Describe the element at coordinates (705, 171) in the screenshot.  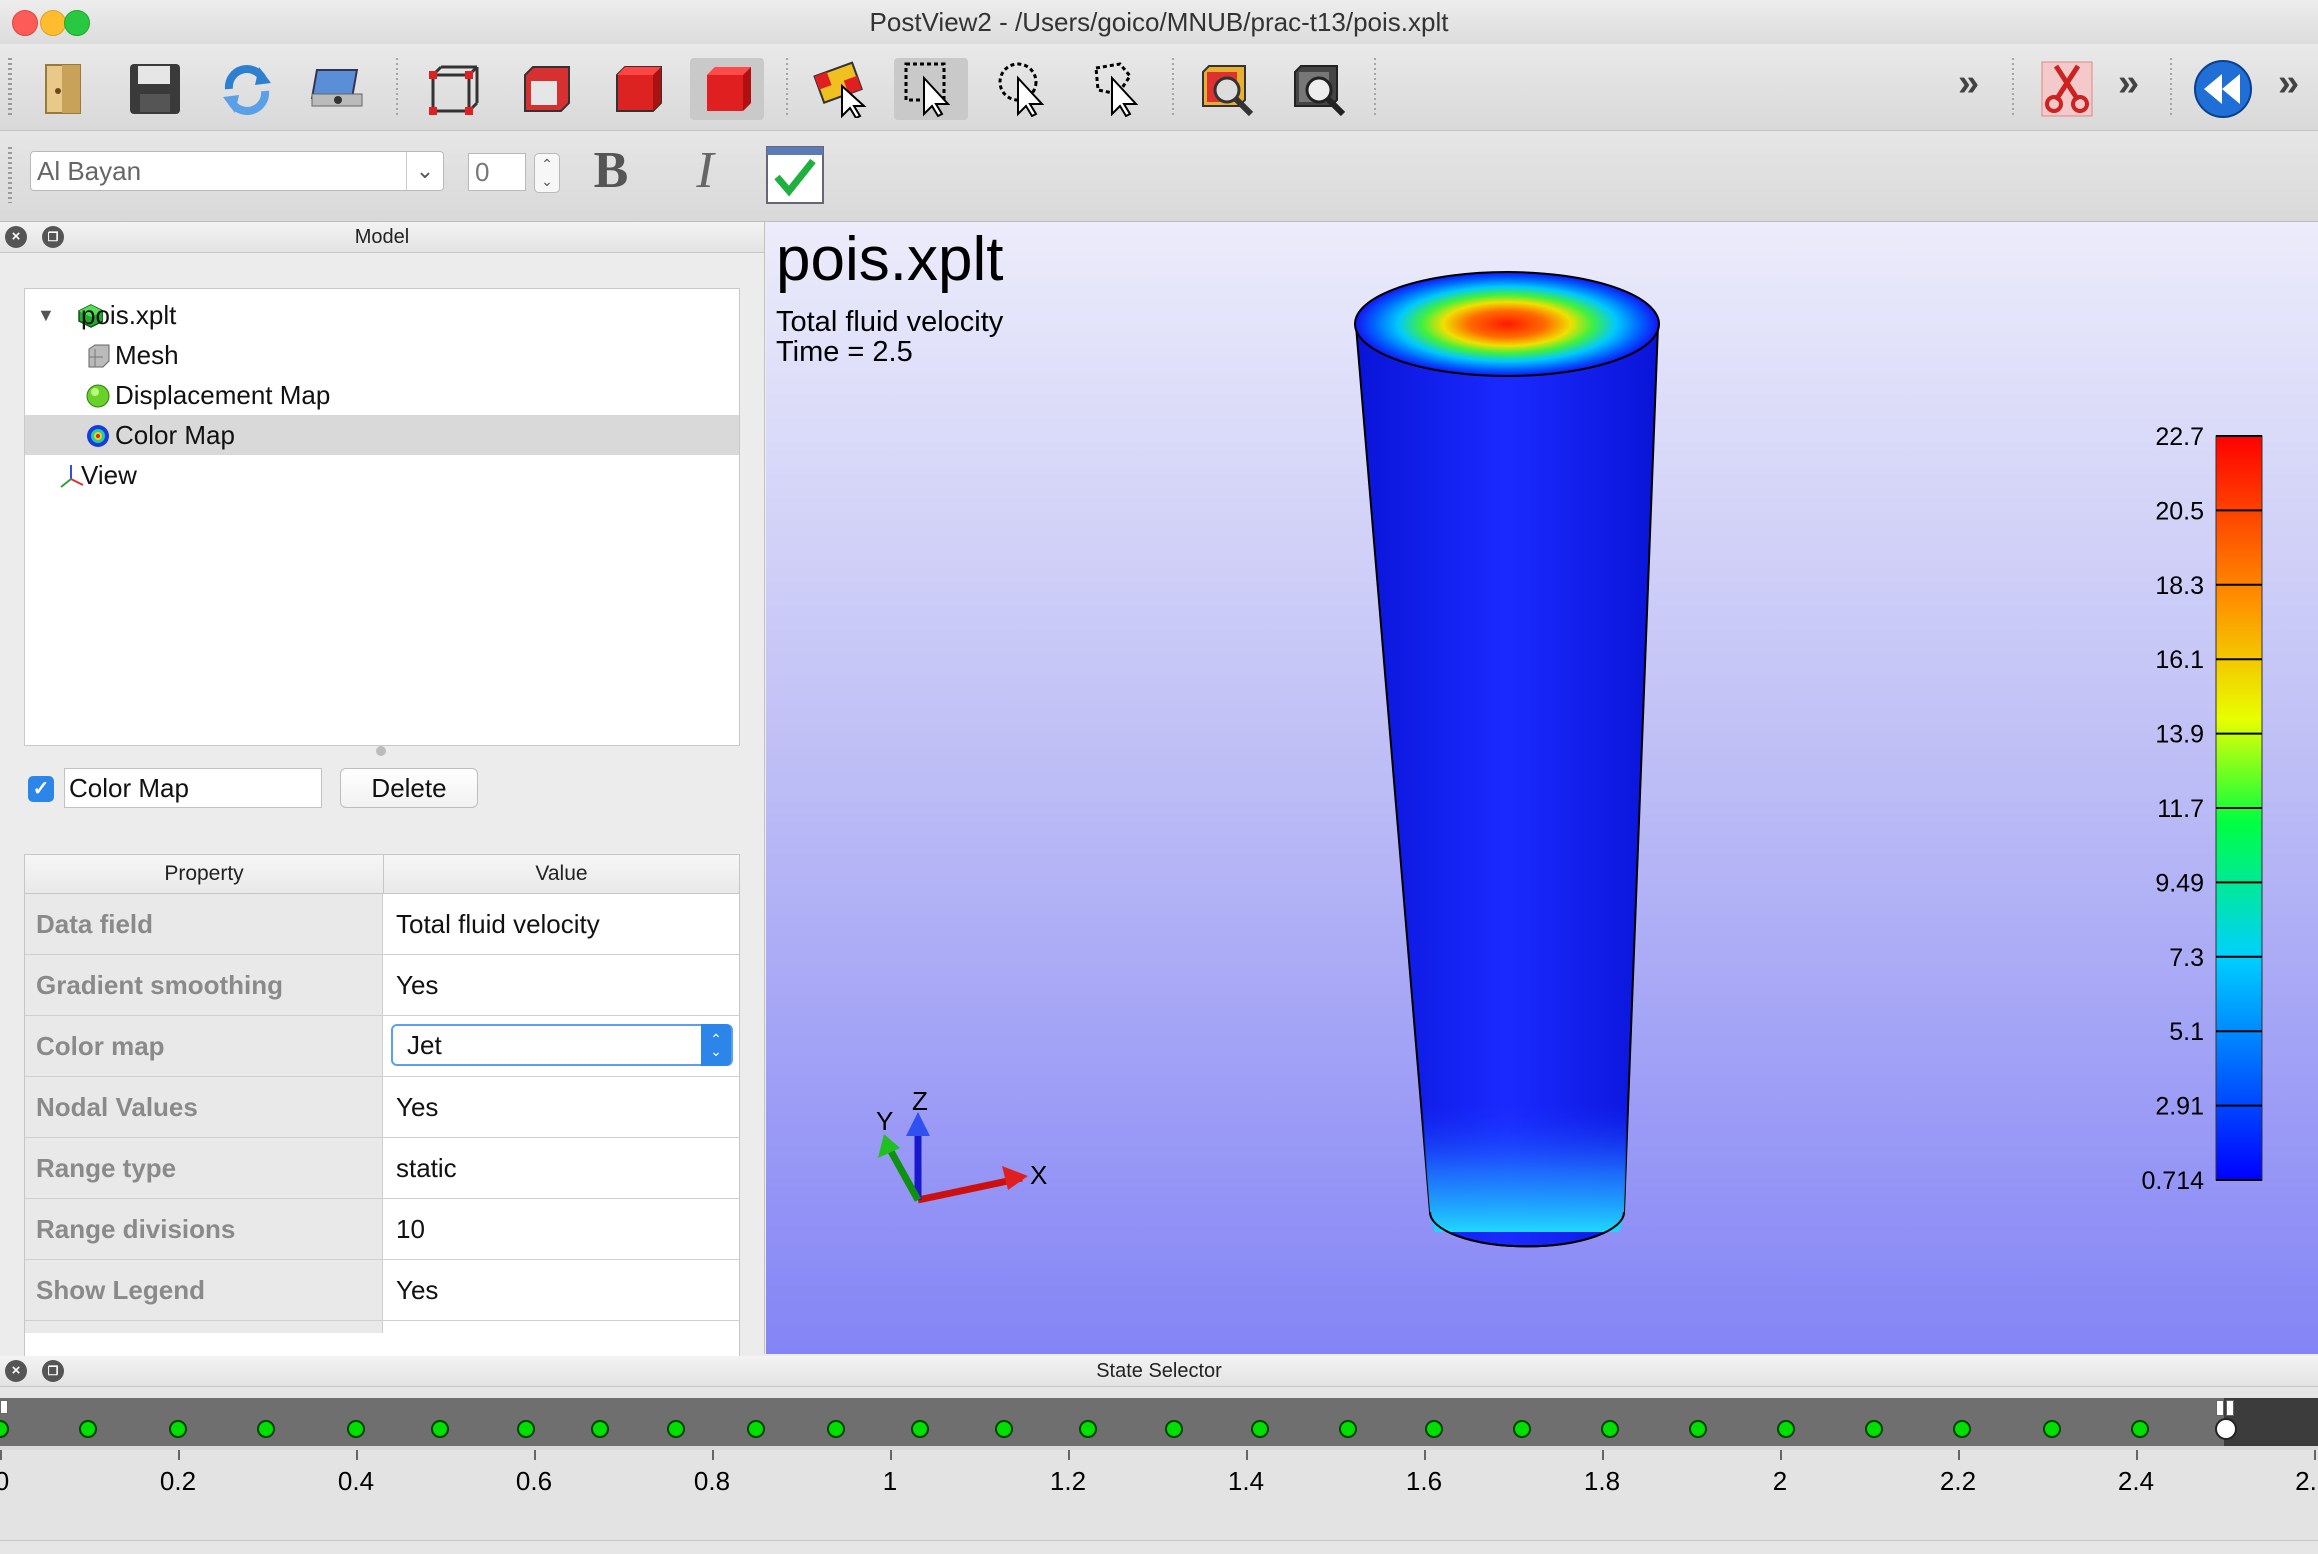
I see `italic-button: I` at that location.